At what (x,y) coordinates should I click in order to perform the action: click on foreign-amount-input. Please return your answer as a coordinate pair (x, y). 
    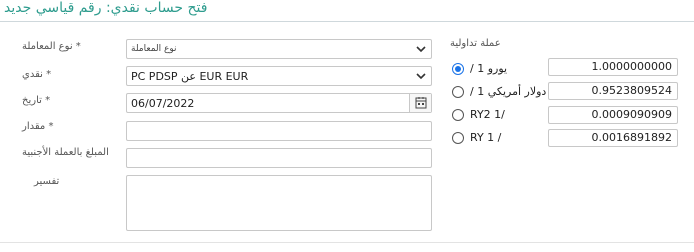
    Looking at the image, I should click on (279, 158).